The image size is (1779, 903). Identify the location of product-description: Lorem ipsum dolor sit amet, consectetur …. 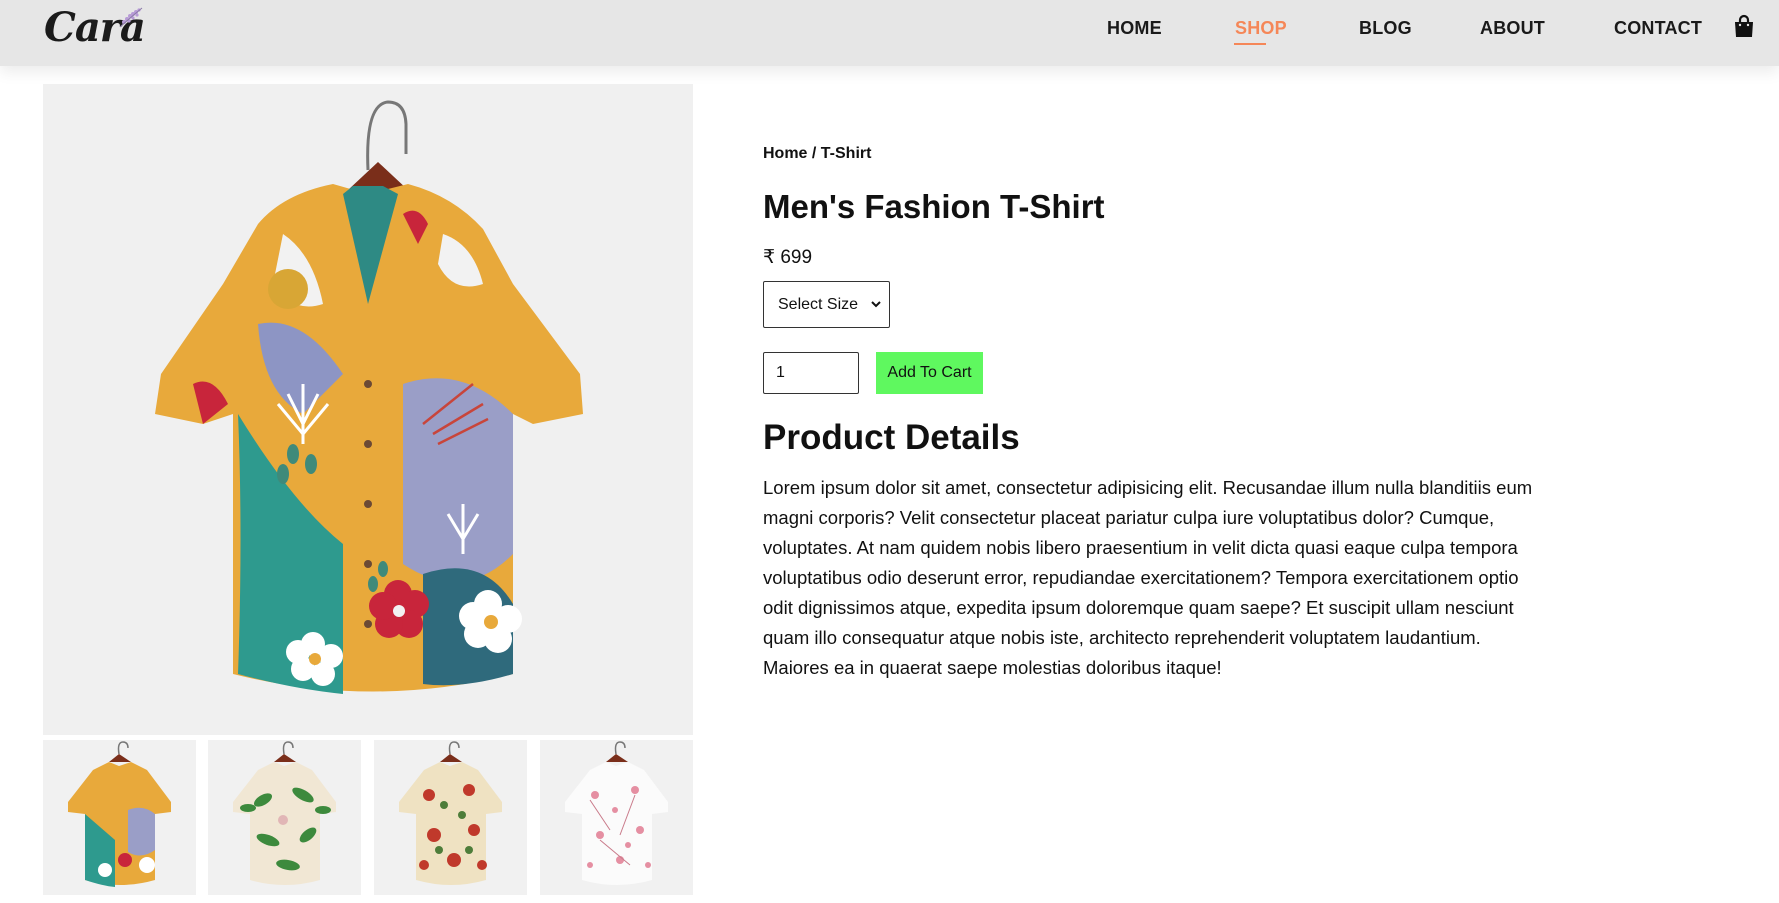
(1148, 577).